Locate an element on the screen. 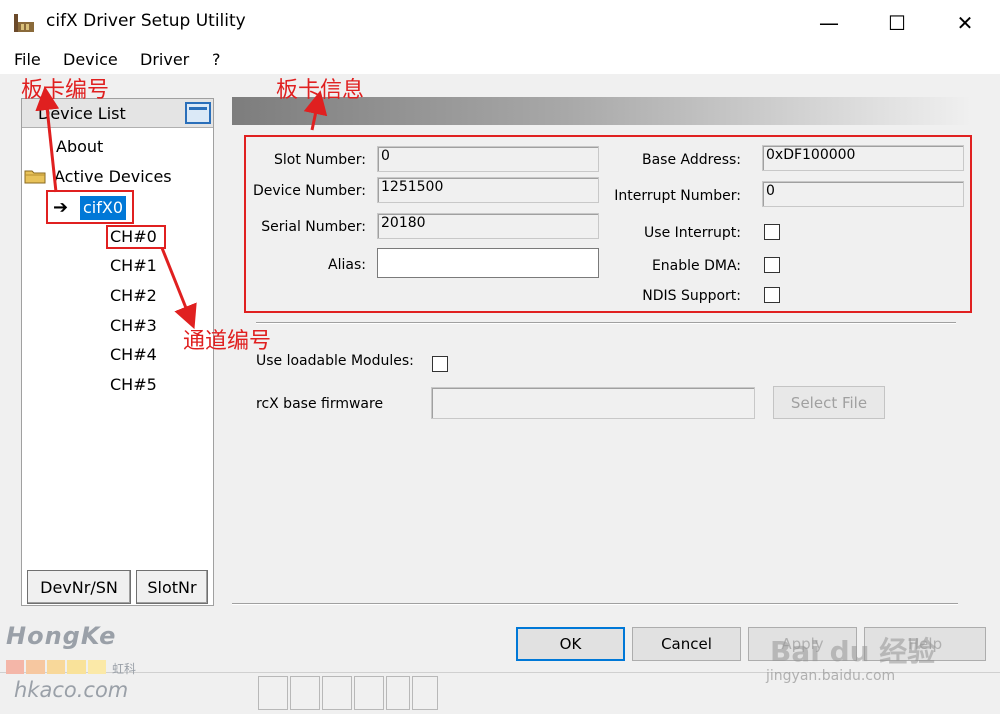 The image size is (1000, 714). arrow-to-channel-number is located at coordinates (178, 288).